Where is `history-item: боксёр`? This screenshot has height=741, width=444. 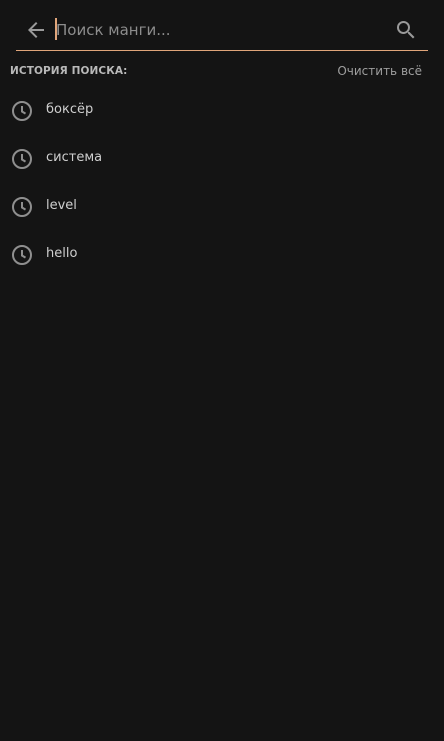 history-item: боксёр is located at coordinates (222, 111).